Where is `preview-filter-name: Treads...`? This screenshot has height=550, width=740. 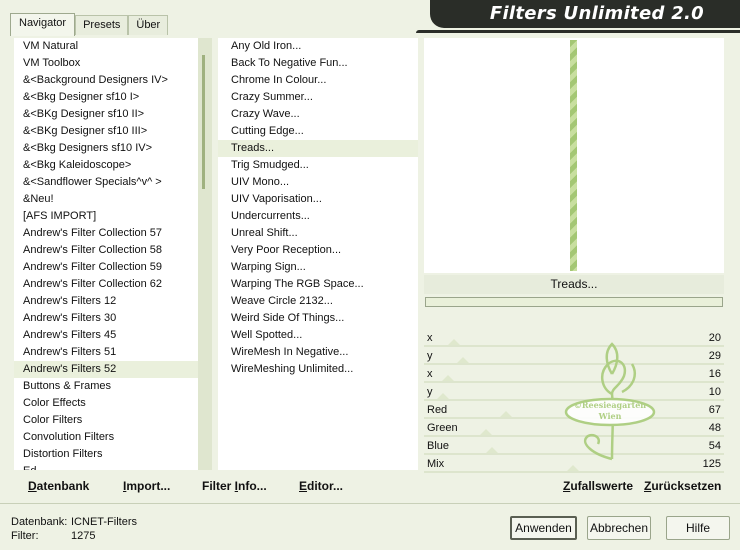 preview-filter-name: Treads... is located at coordinates (574, 284).